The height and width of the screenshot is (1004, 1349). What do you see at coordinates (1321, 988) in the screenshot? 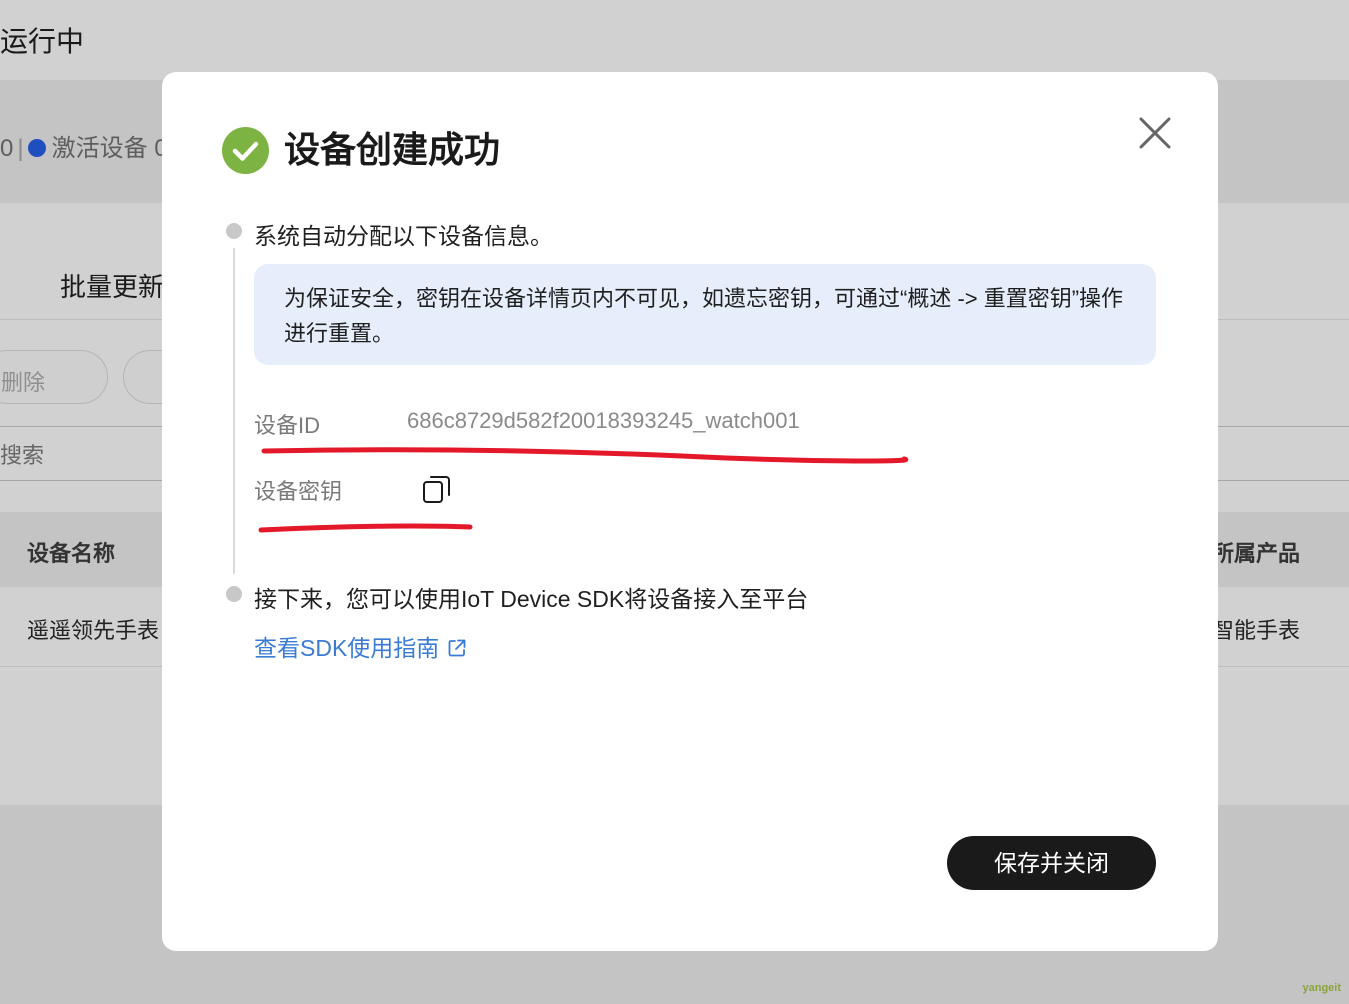
I see `watermark: yangeit` at bounding box center [1321, 988].